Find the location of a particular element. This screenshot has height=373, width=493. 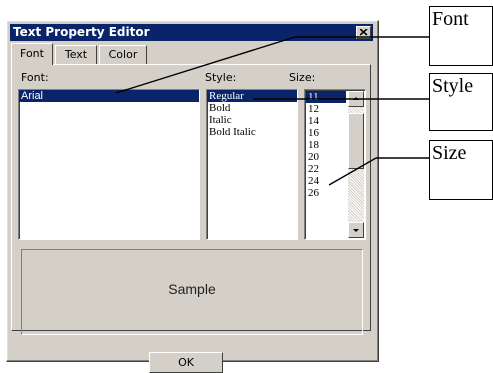

tab-font: Font is located at coordinates (32, 54).